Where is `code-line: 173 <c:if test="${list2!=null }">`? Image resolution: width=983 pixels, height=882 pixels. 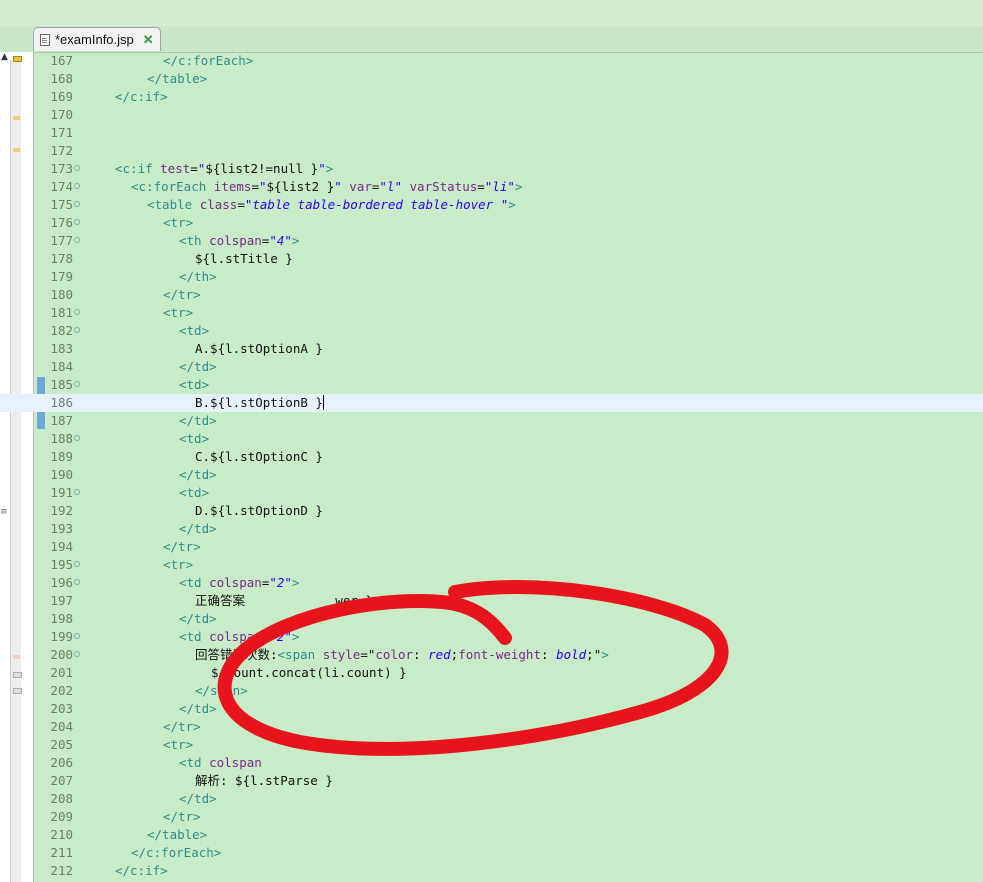
code-line: 173 <c:if test="${list2!=null }"> is located at coordinates (491, 169).